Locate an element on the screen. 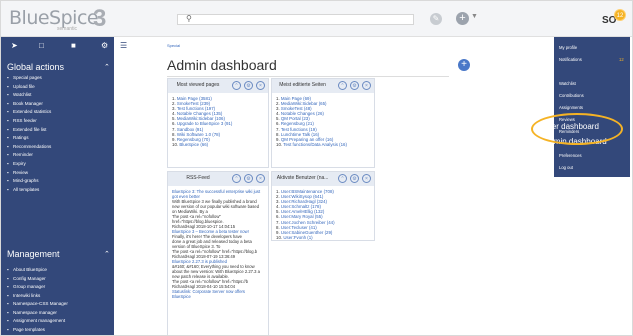 The width and height of the screenshot is (633, 336). notifications-count: 12 is located at coordinates (621, 59).